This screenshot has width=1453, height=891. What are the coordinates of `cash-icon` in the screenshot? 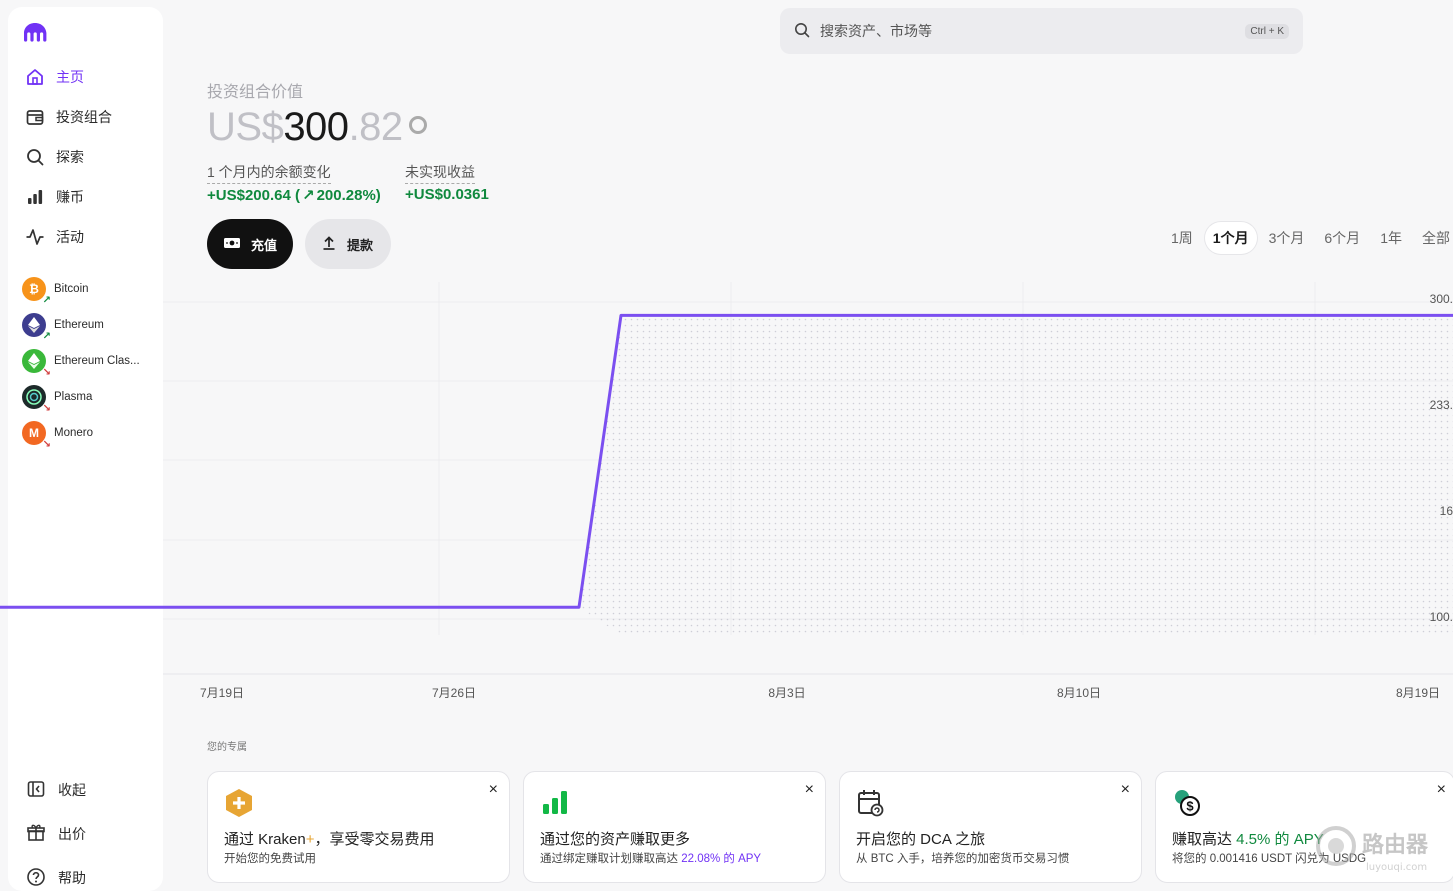 It's located at (232, 244).